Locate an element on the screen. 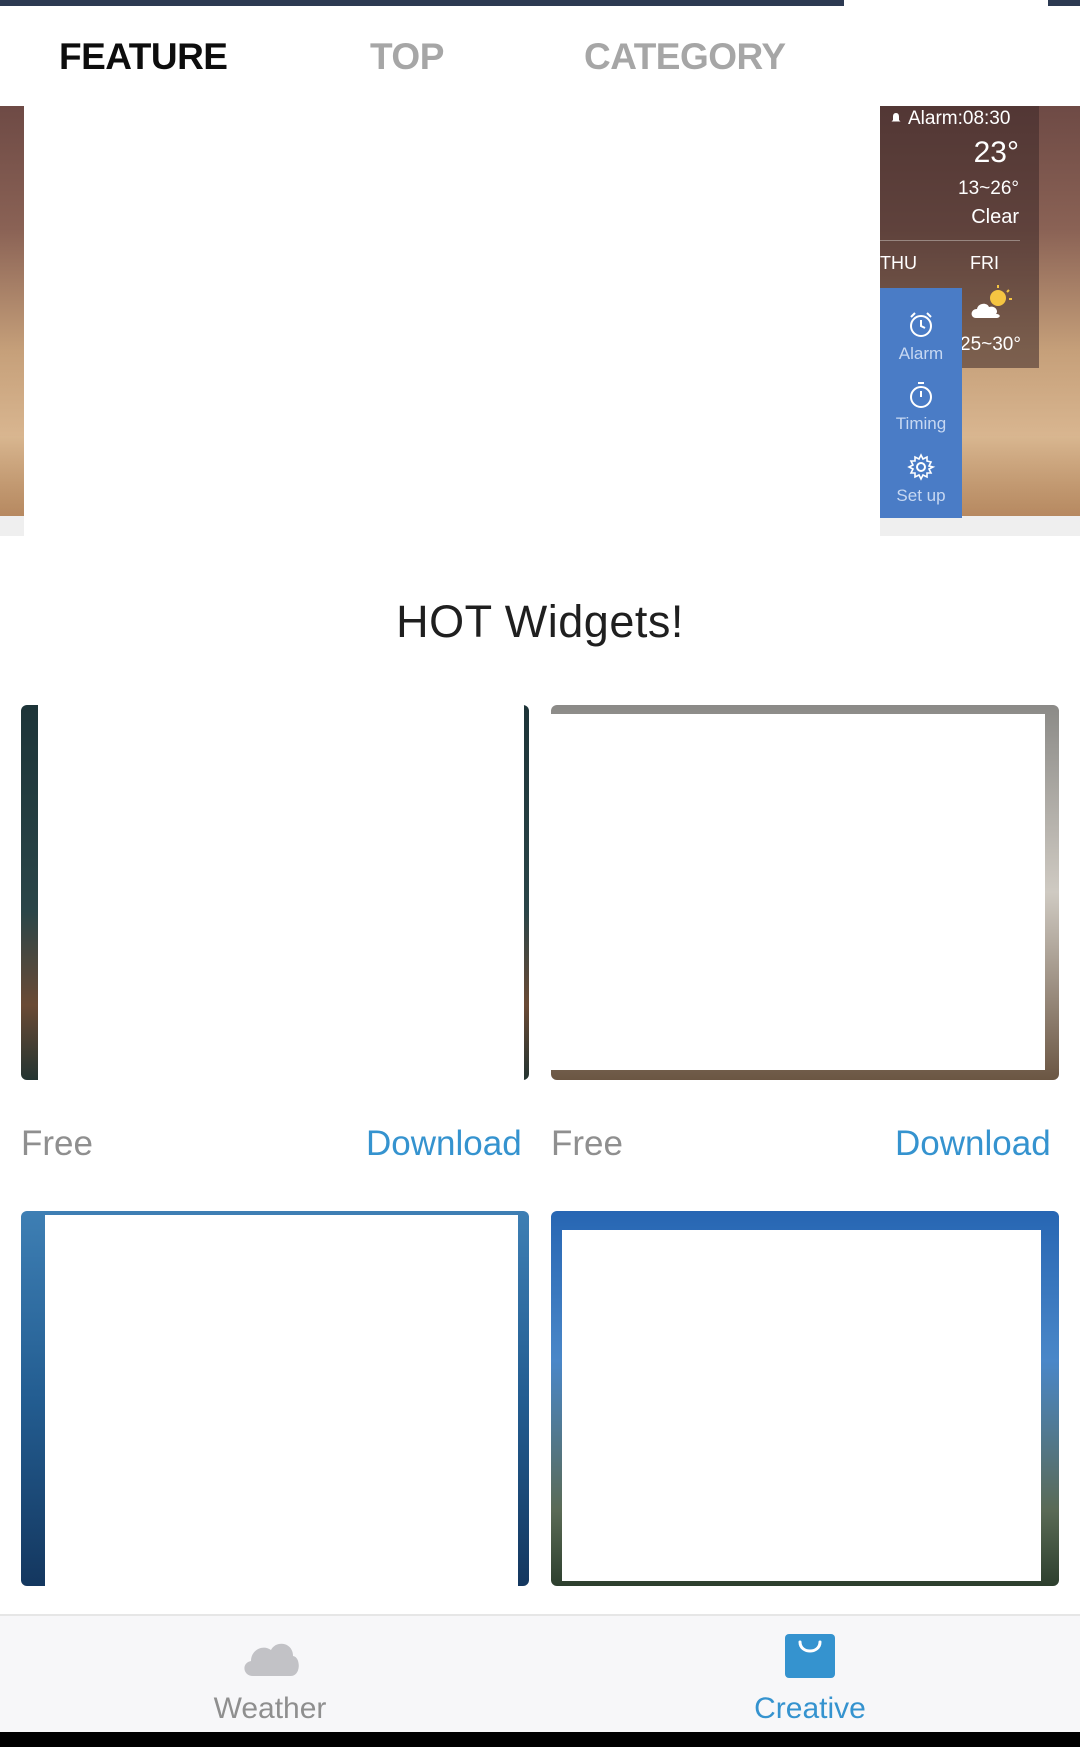  widget-card-2-image is located at coordinates (798, 892).